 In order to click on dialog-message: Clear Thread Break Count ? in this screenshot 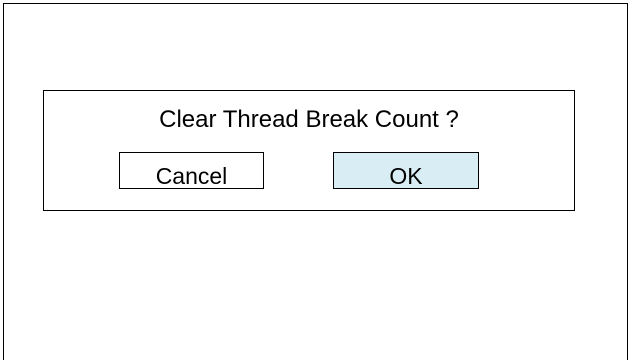, I will do `click(309, 119)`.